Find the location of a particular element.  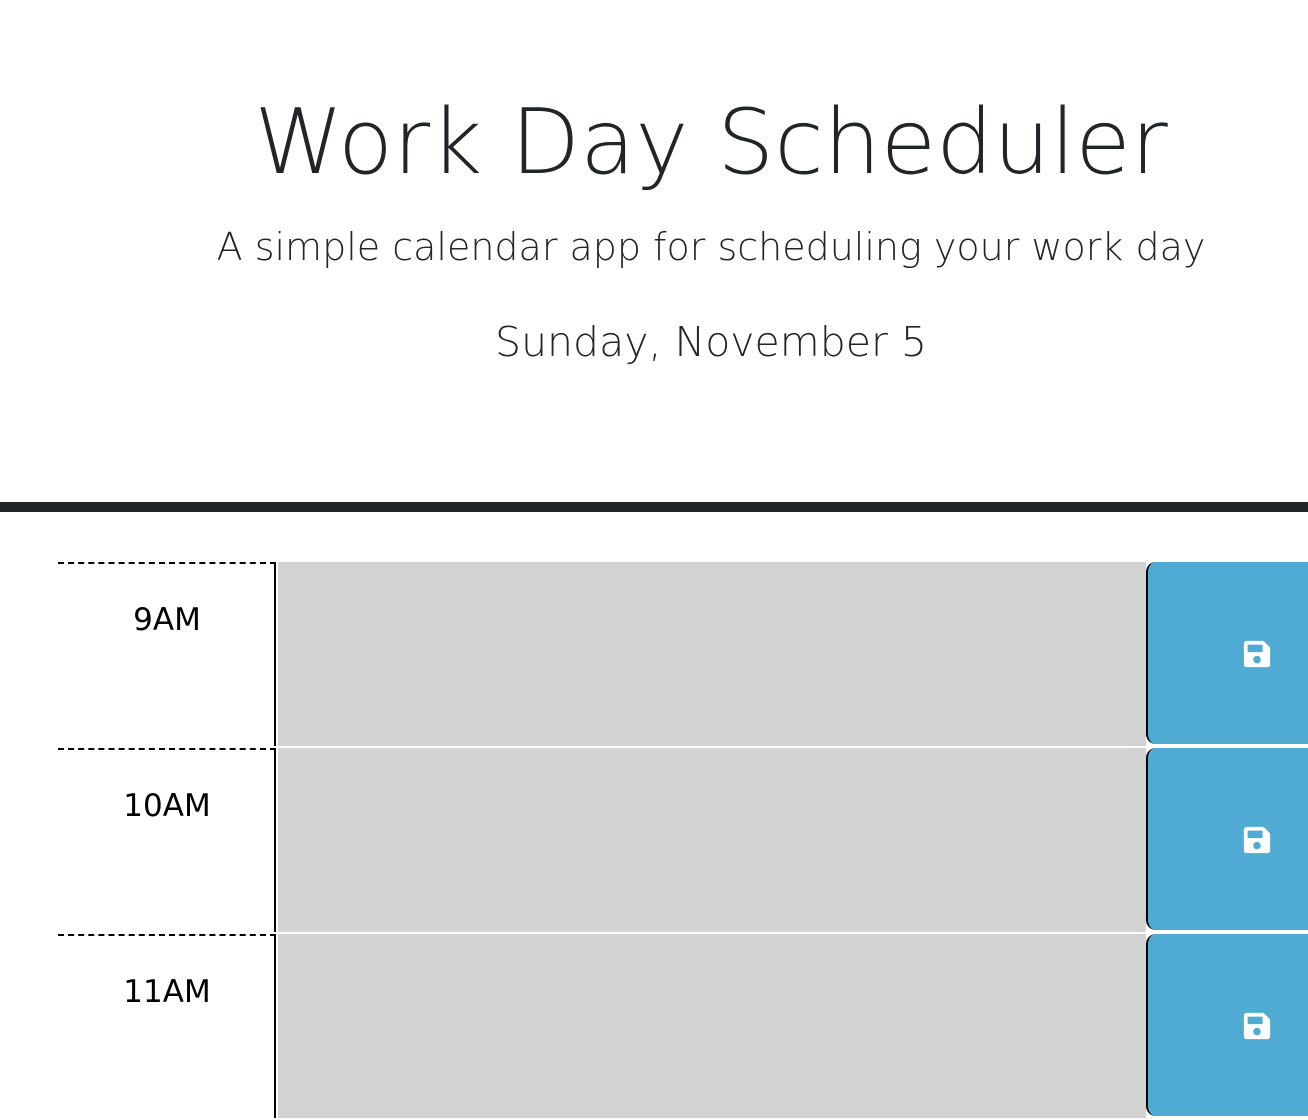

hour-label: 11AM is located at coordinates (167, 1026).